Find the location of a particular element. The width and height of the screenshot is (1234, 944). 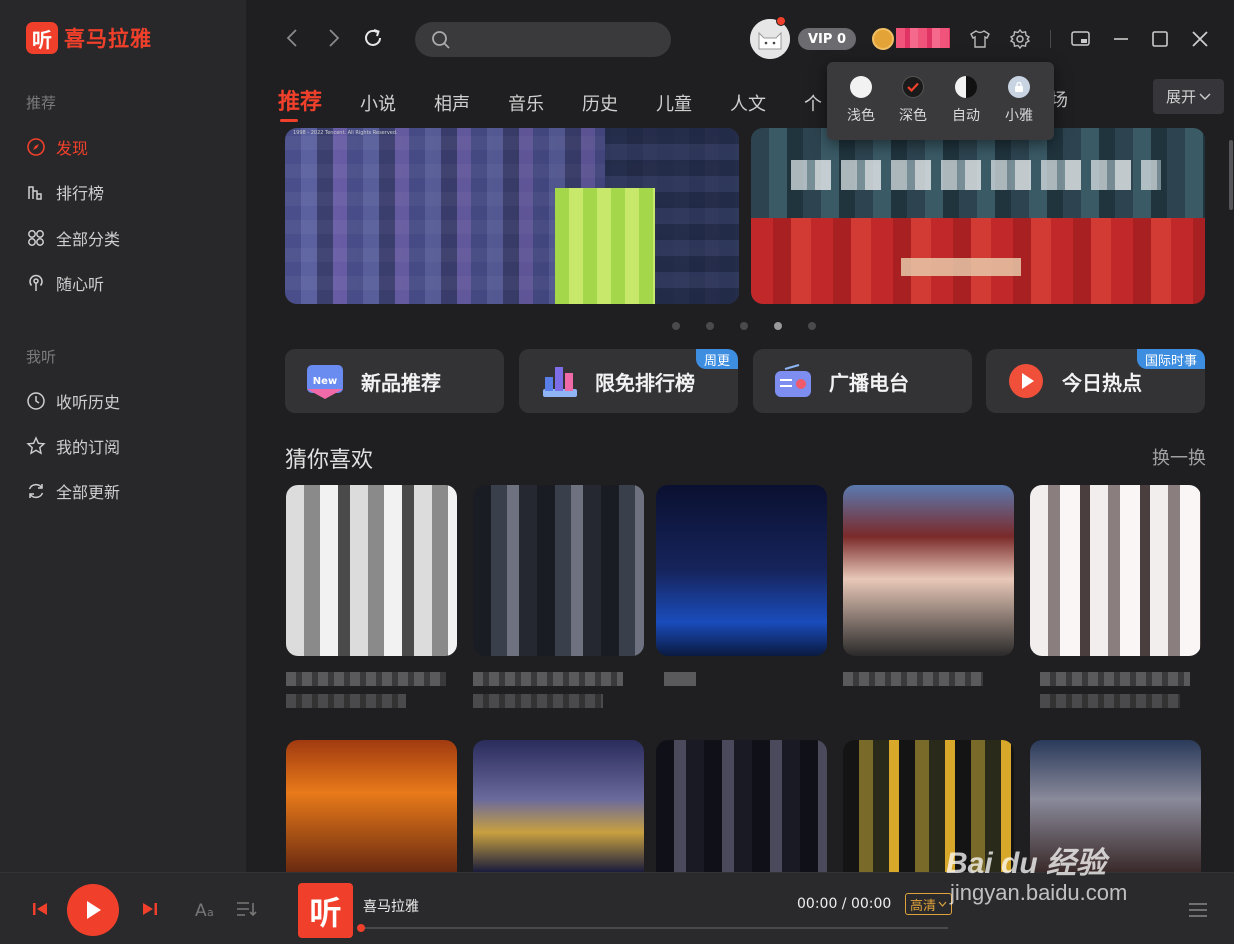

close-button is located at coordinates (1200, 39).